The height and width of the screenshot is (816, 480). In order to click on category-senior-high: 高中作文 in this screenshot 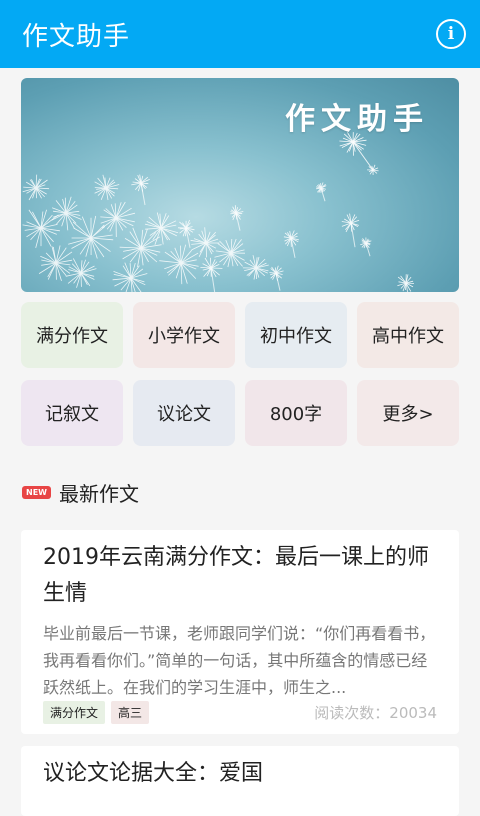, I will do `click(408, 335)`.